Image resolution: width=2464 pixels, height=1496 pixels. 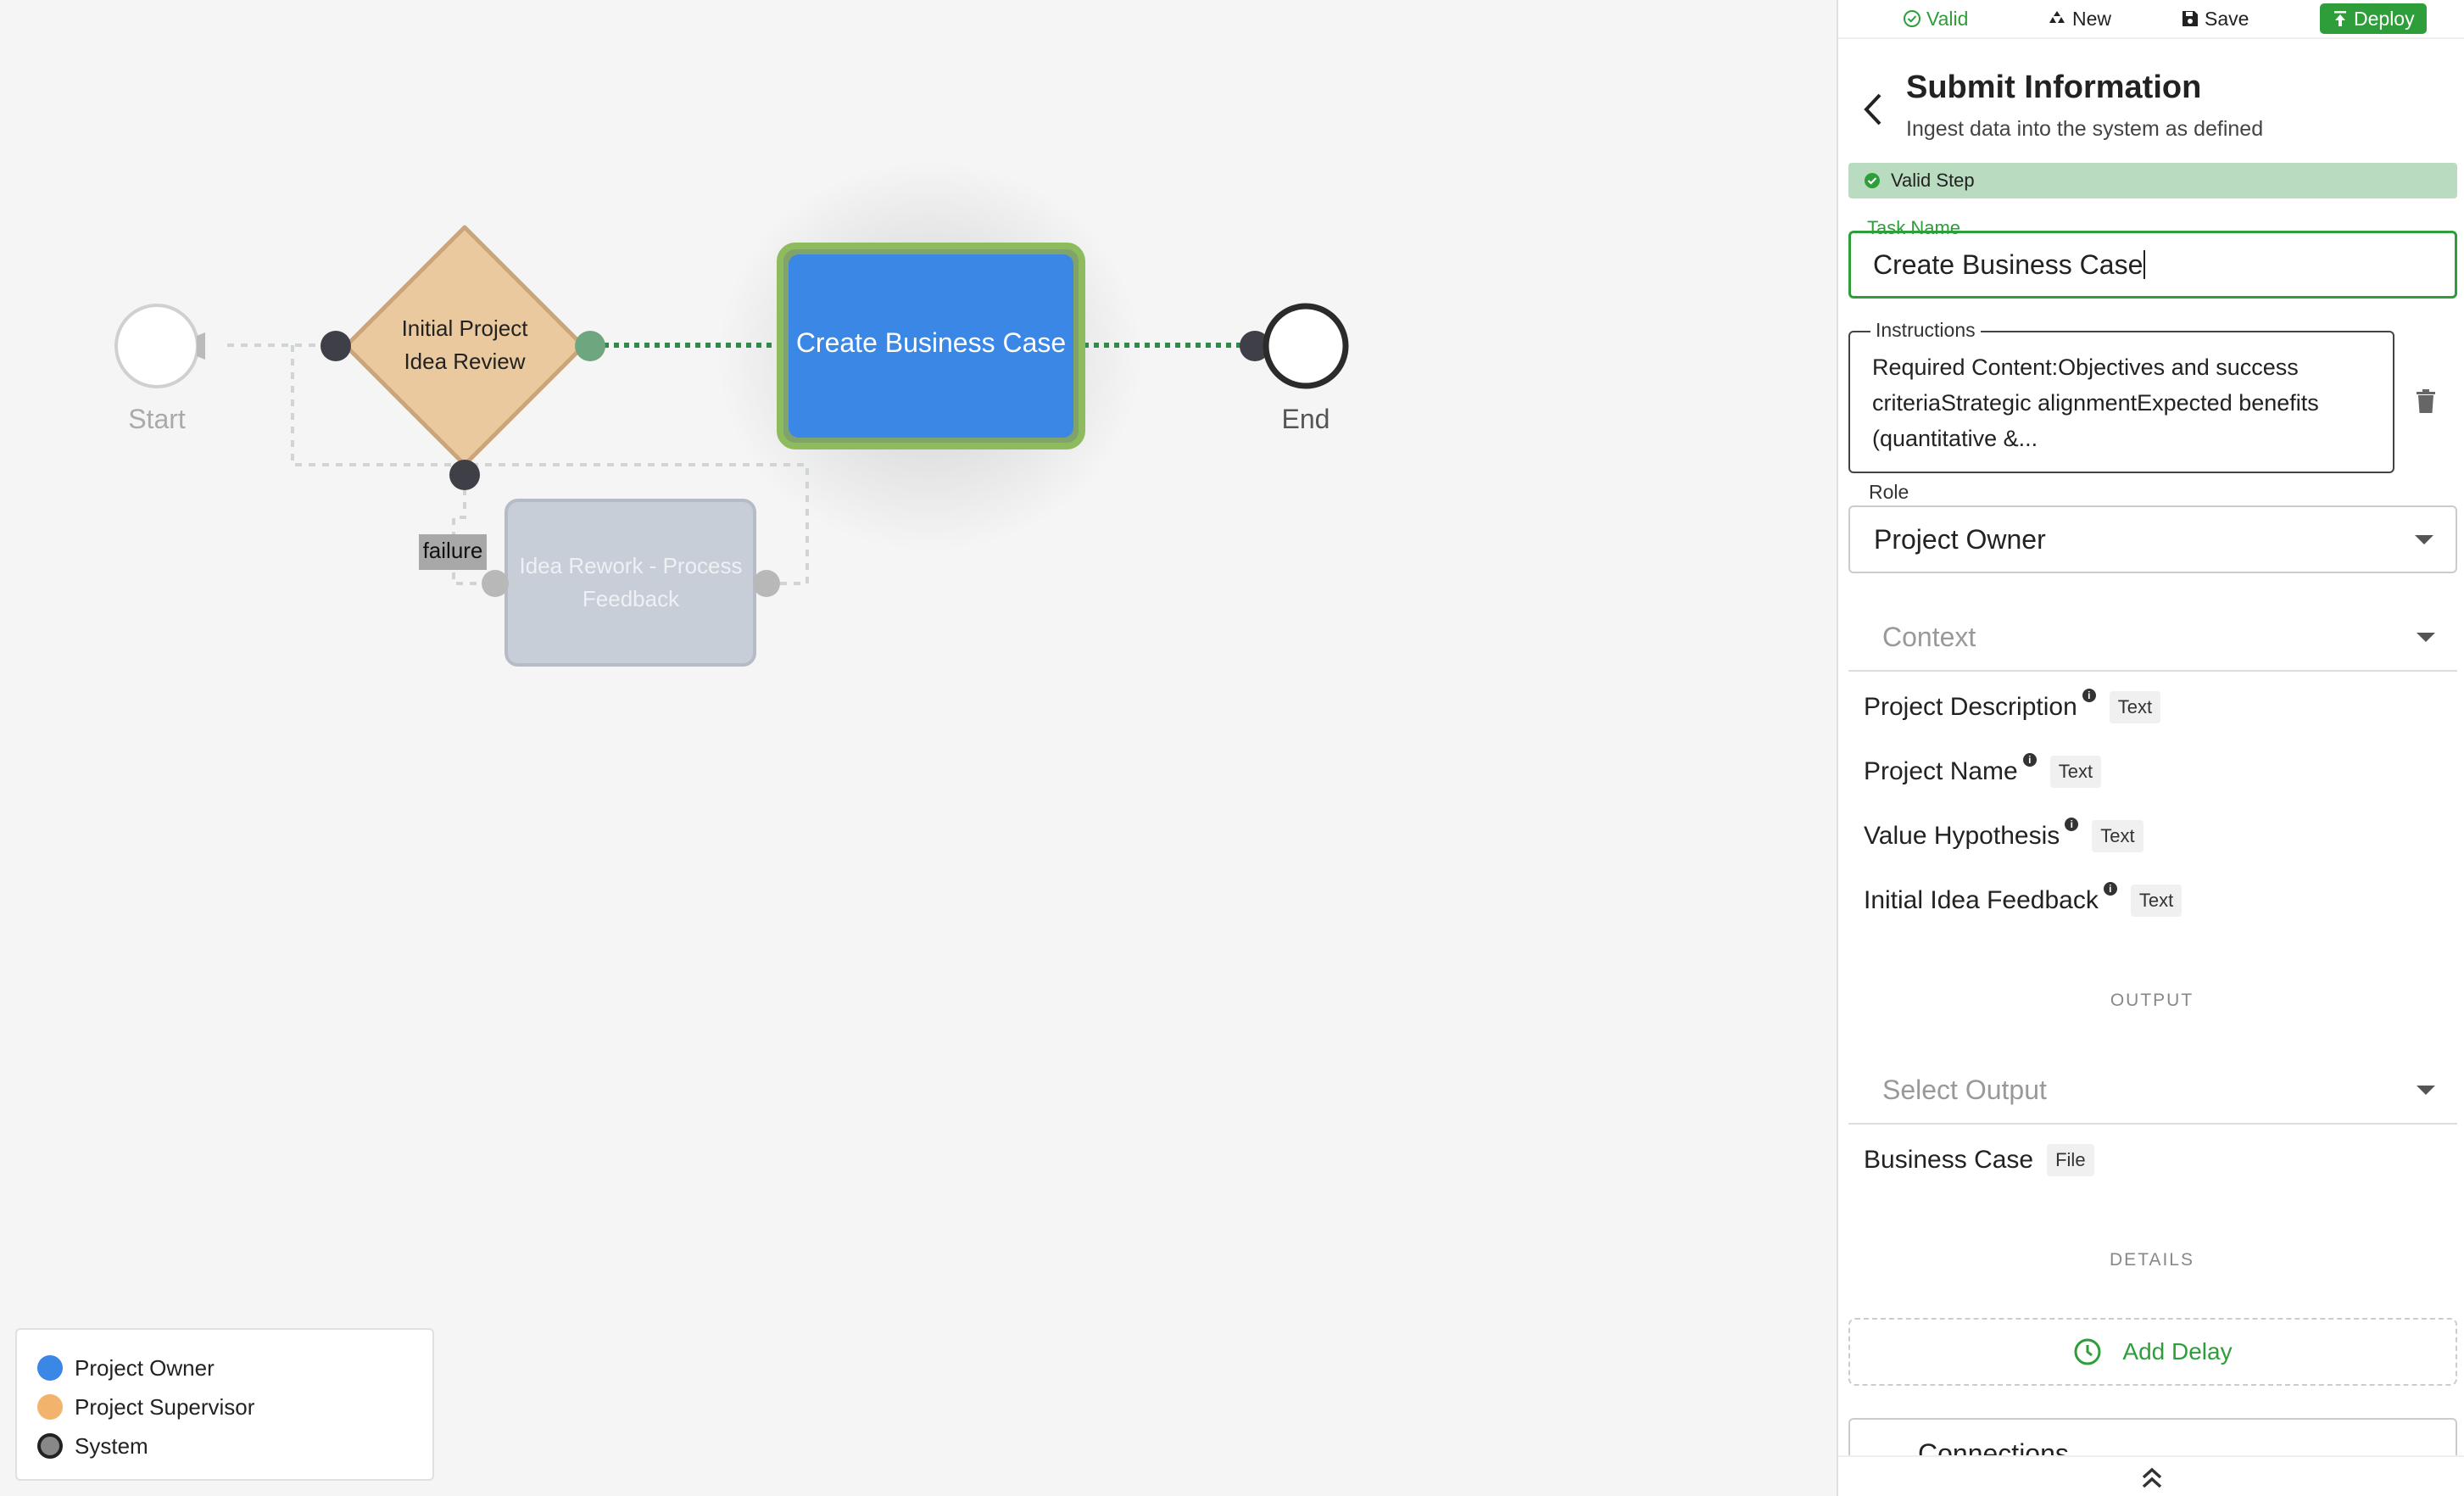 I want to click on back-button, so click(x=1872, y=110).